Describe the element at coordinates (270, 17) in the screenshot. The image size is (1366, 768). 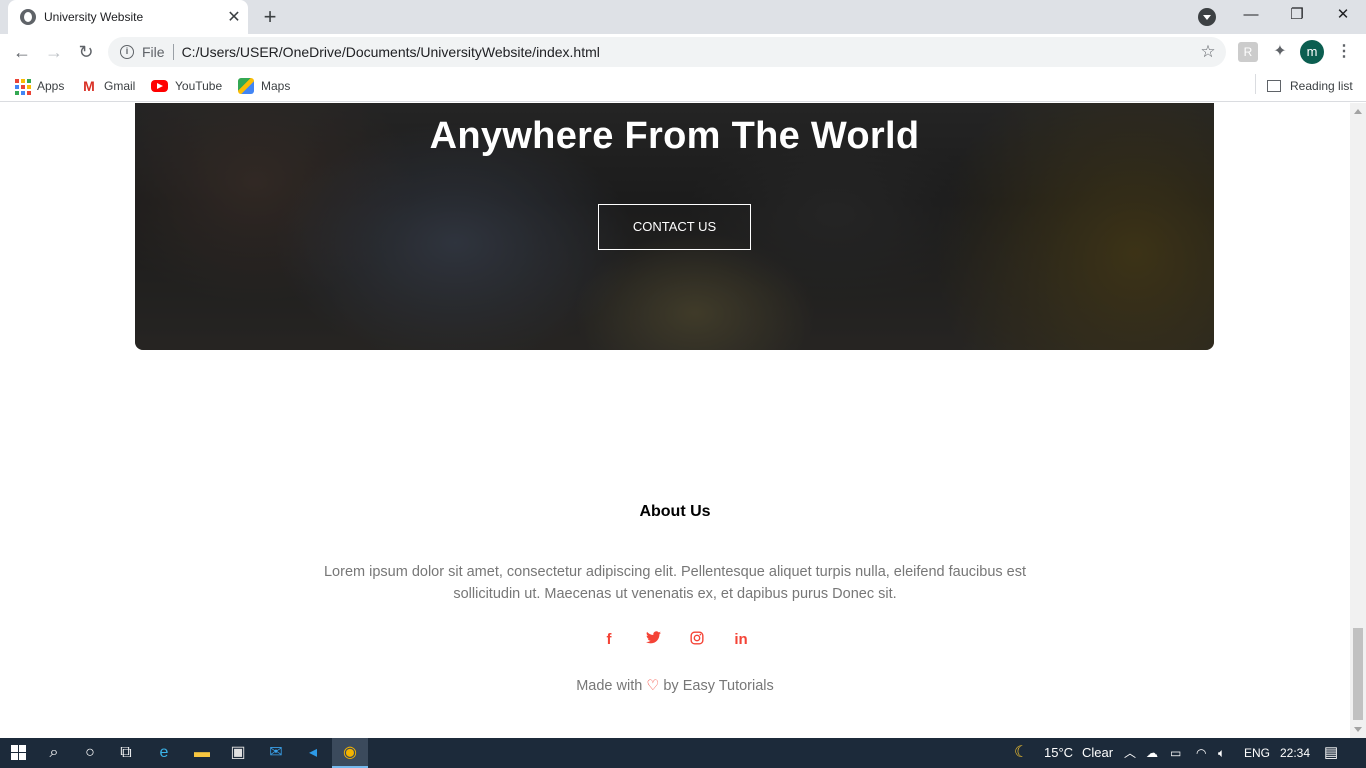
I see `new-tab-button: +` at that location.